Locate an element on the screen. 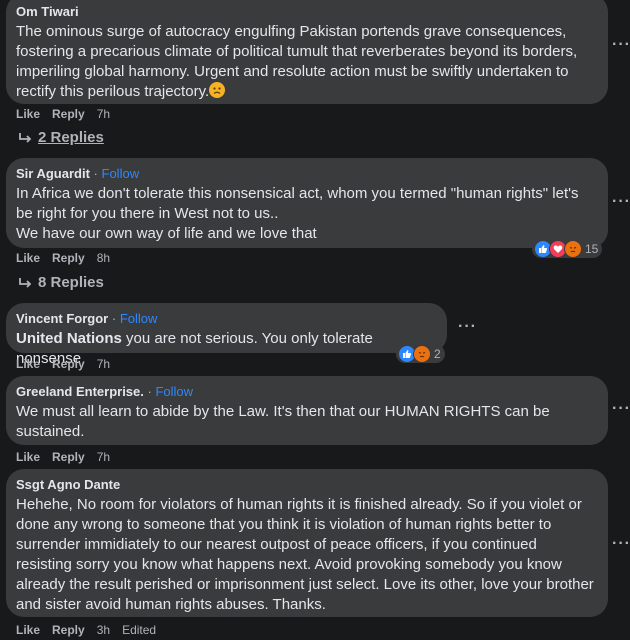  comment-actions: Like Reply 8h is located at coordinates (63, 258).